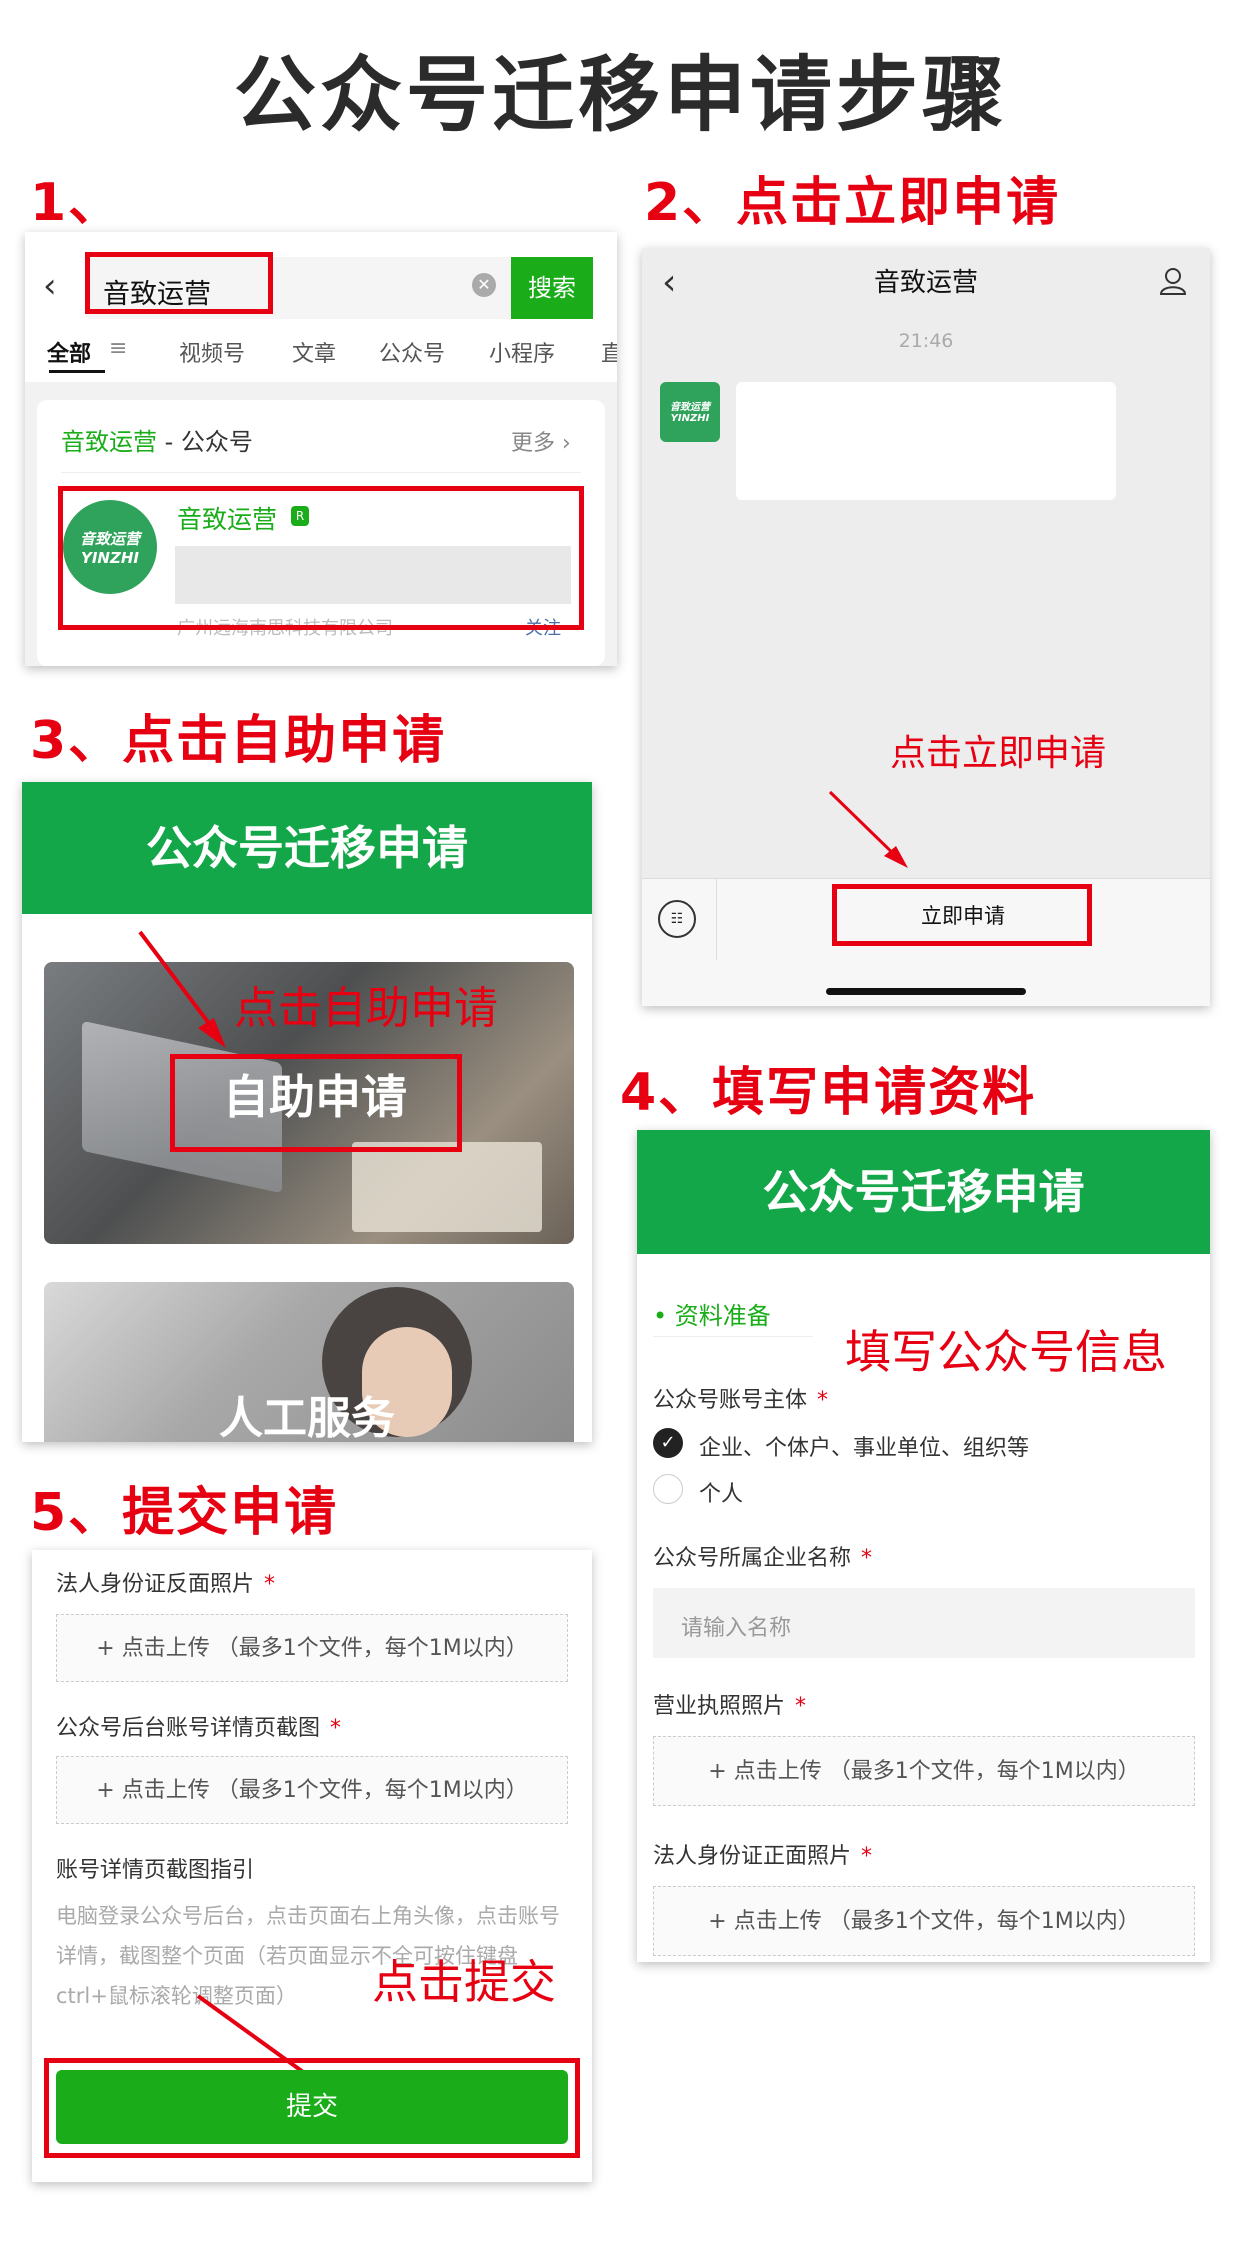  I want to click on step-1-label: 1、, so click(76, 203).